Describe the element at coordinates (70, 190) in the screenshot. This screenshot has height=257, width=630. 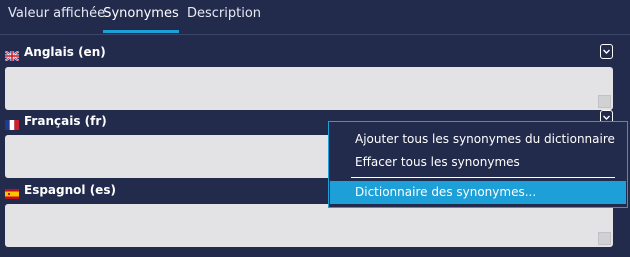
I see `section-title-espagnol: Espagnol (es)` at that location.